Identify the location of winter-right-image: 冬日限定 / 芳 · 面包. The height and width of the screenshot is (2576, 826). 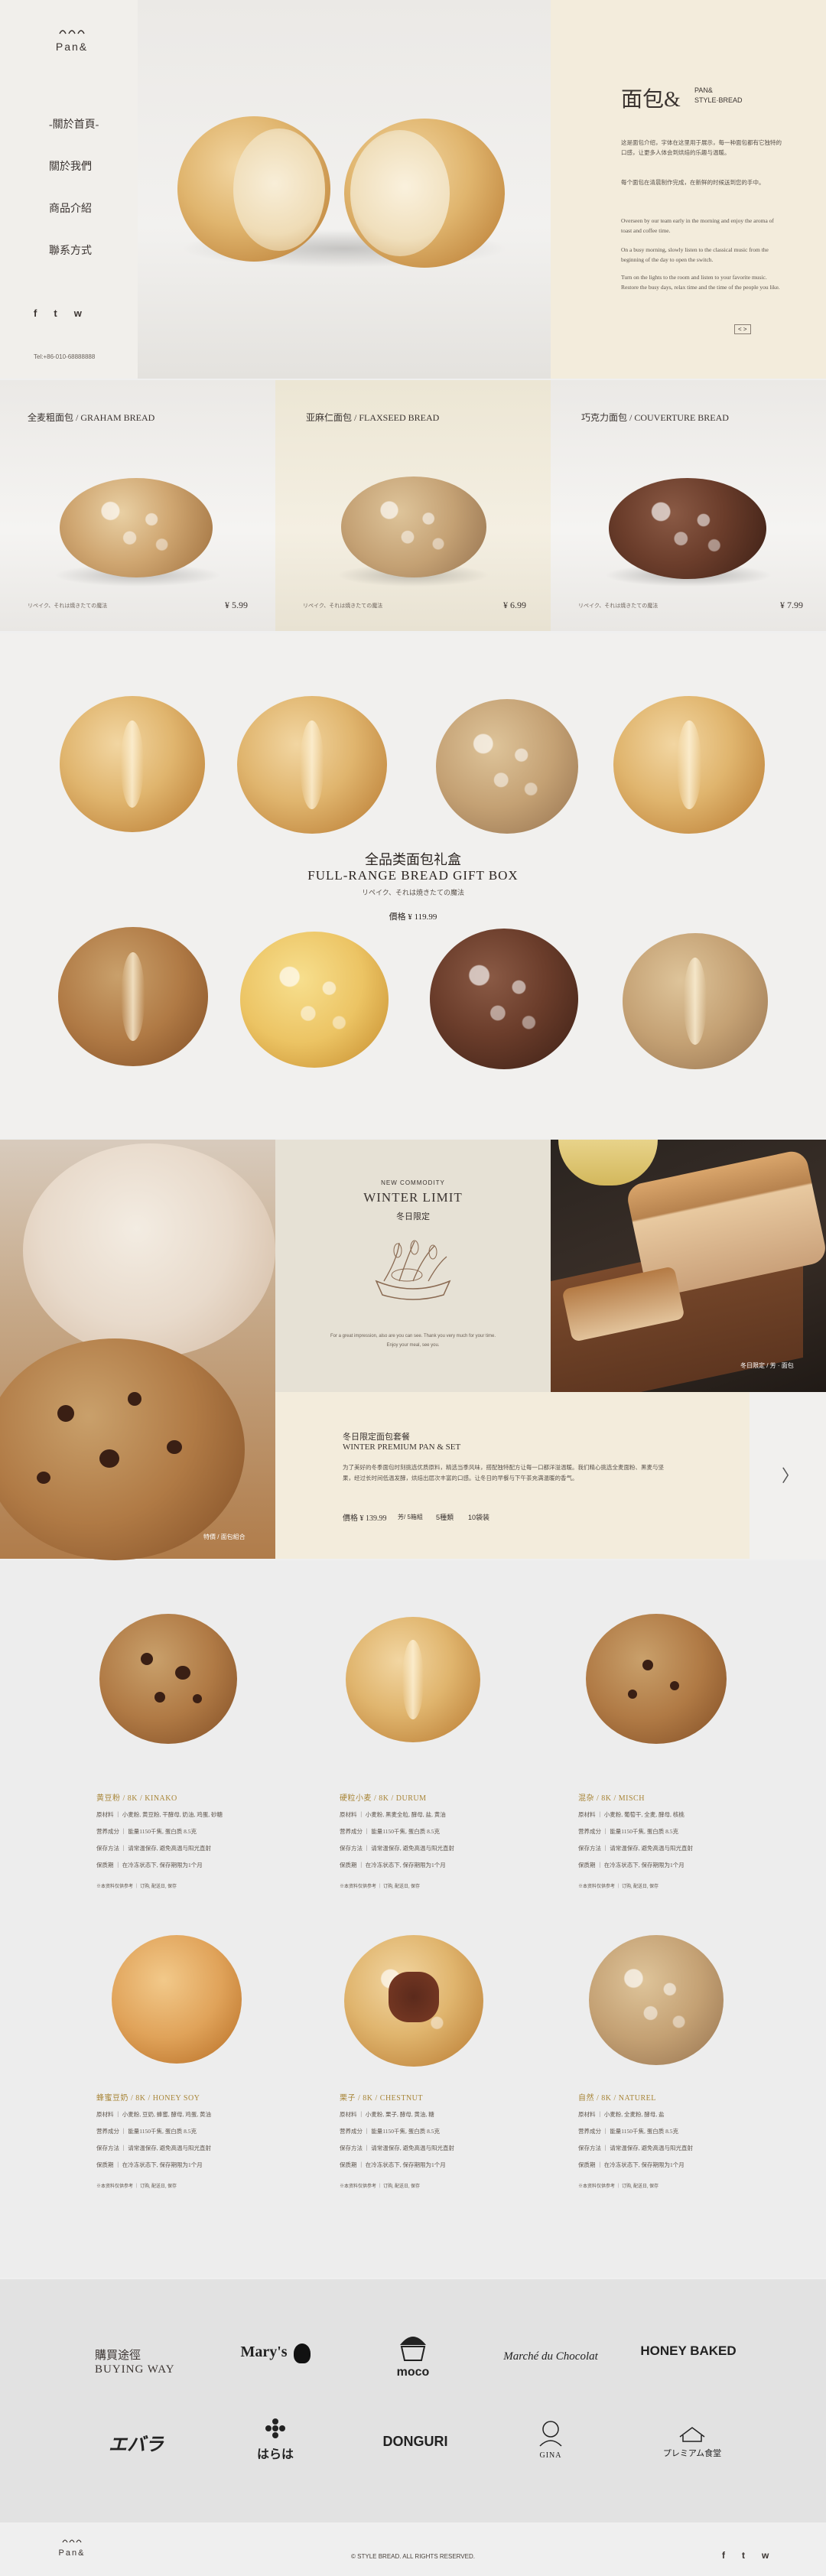
(689, 1276).